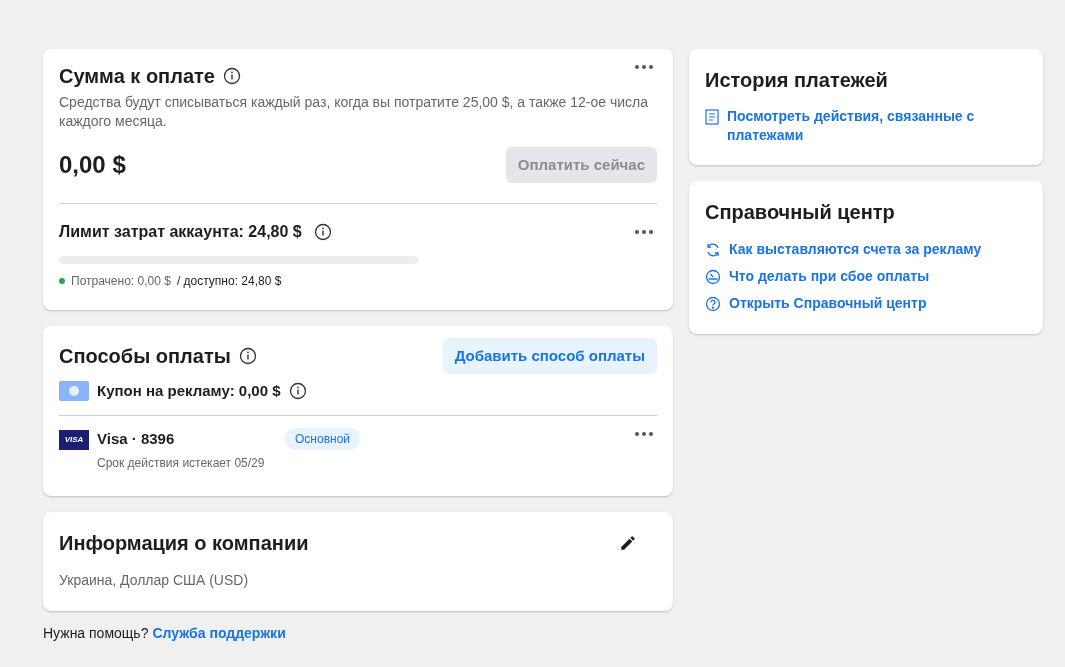  I want to click on gauge-icon, so click(713, 276).